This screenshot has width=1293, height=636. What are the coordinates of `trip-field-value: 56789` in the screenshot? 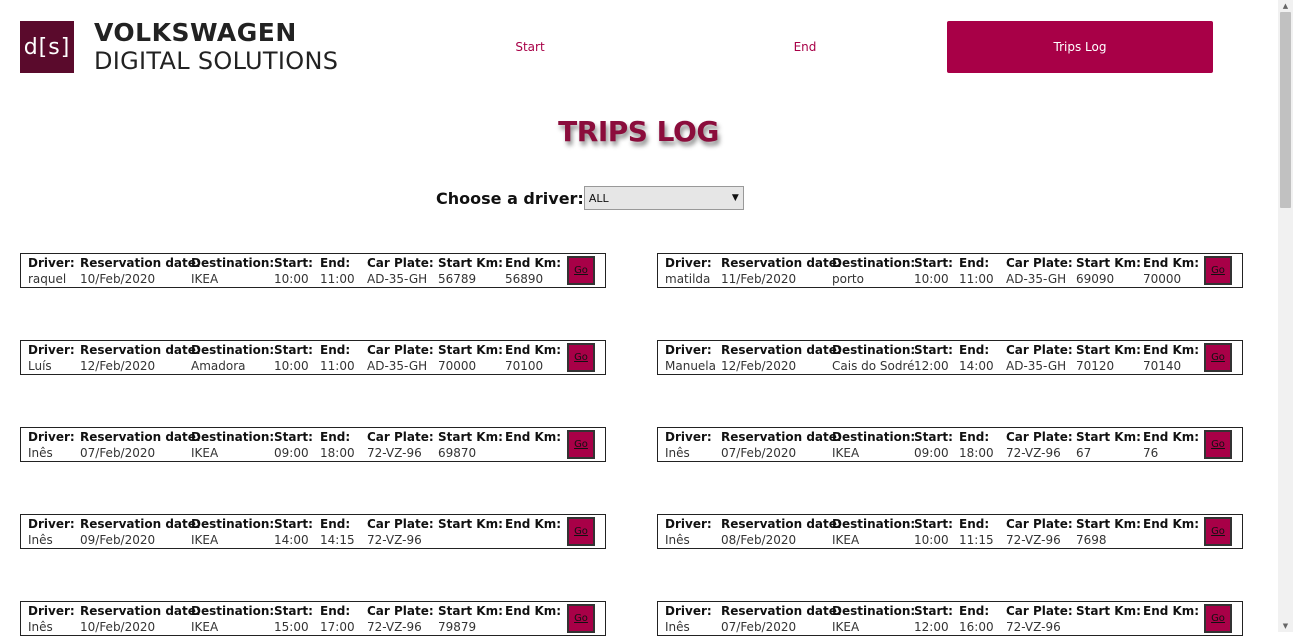 It's located at (457, 279).